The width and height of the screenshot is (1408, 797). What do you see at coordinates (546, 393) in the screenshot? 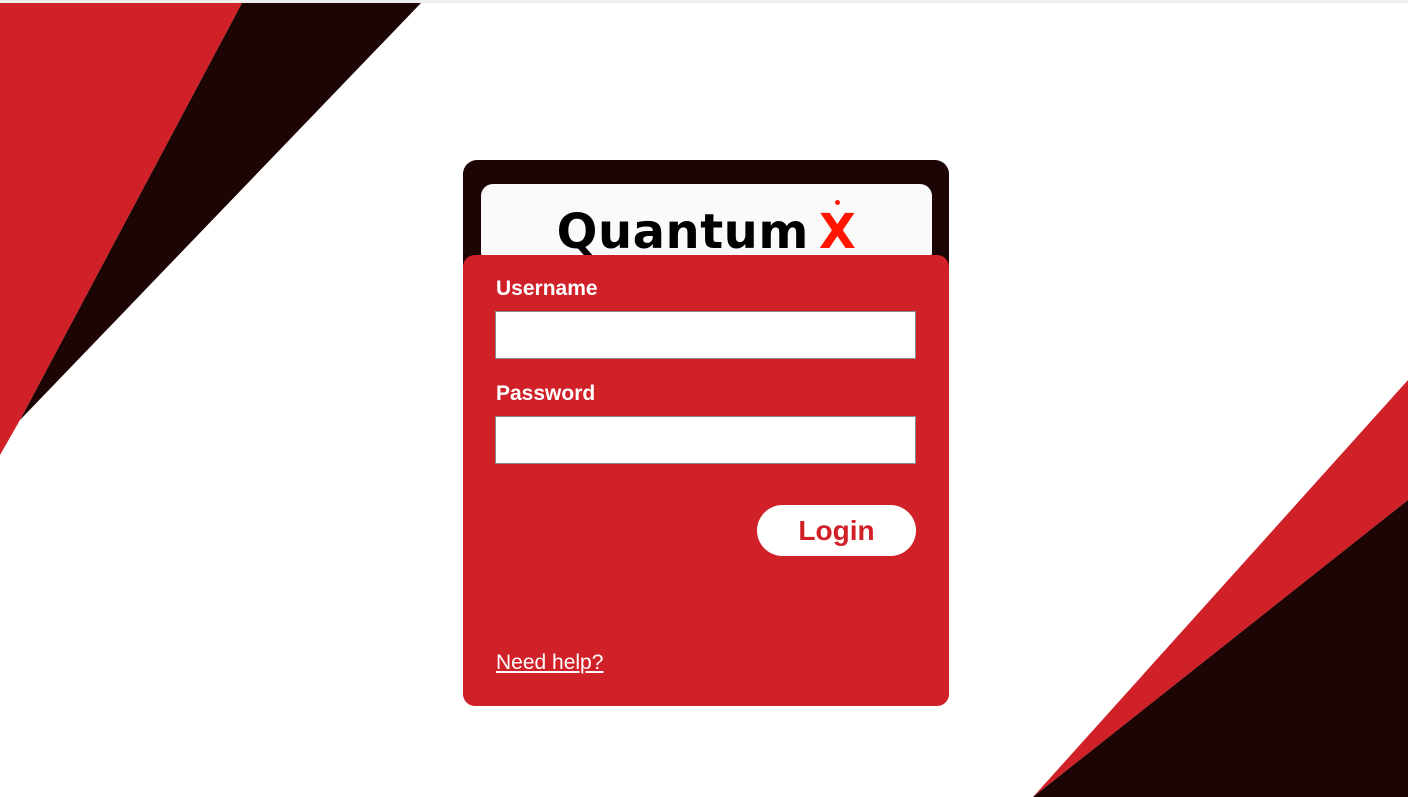
I see `password-label: Password` at bounding box center [546, 393].